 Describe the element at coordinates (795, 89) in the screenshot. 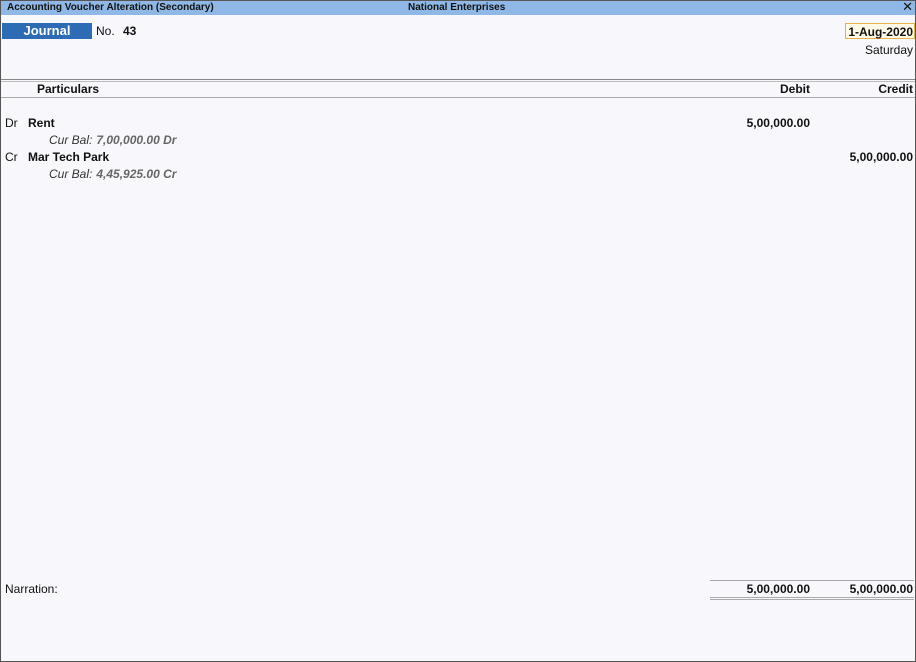

I see `column-header-debit: Debit` at that location.